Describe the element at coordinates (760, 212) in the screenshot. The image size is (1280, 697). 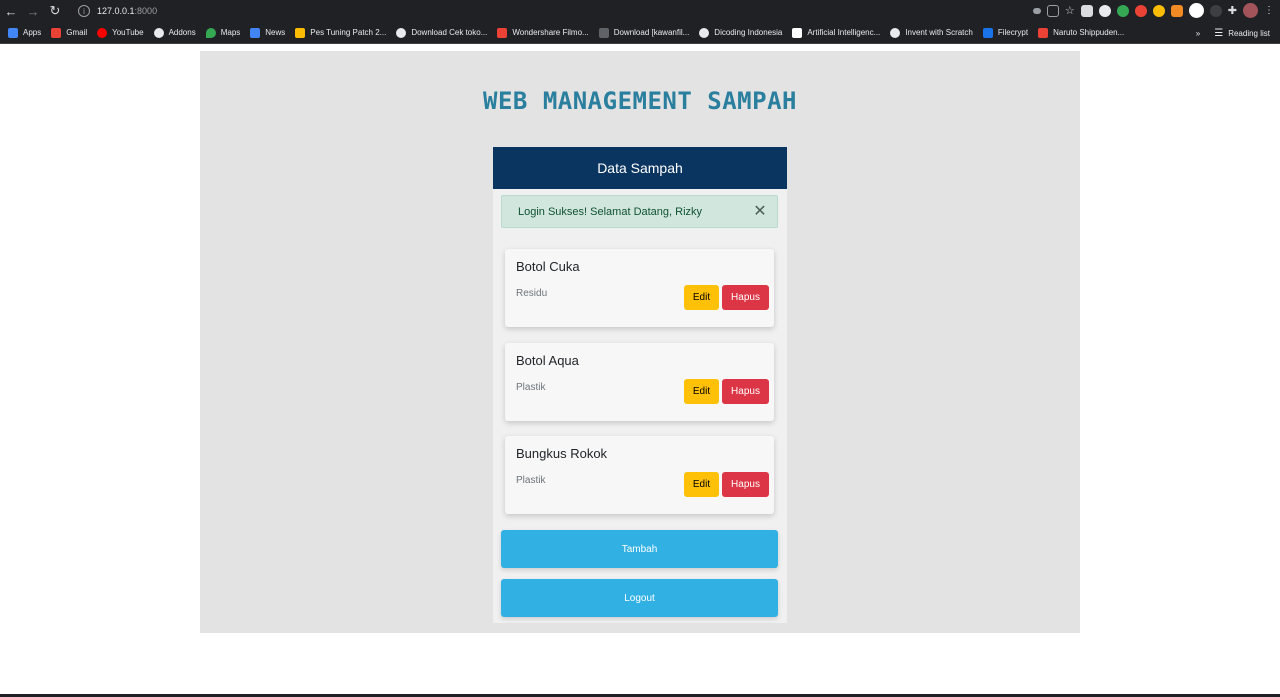
I see `close-icon: ✕` at that location.